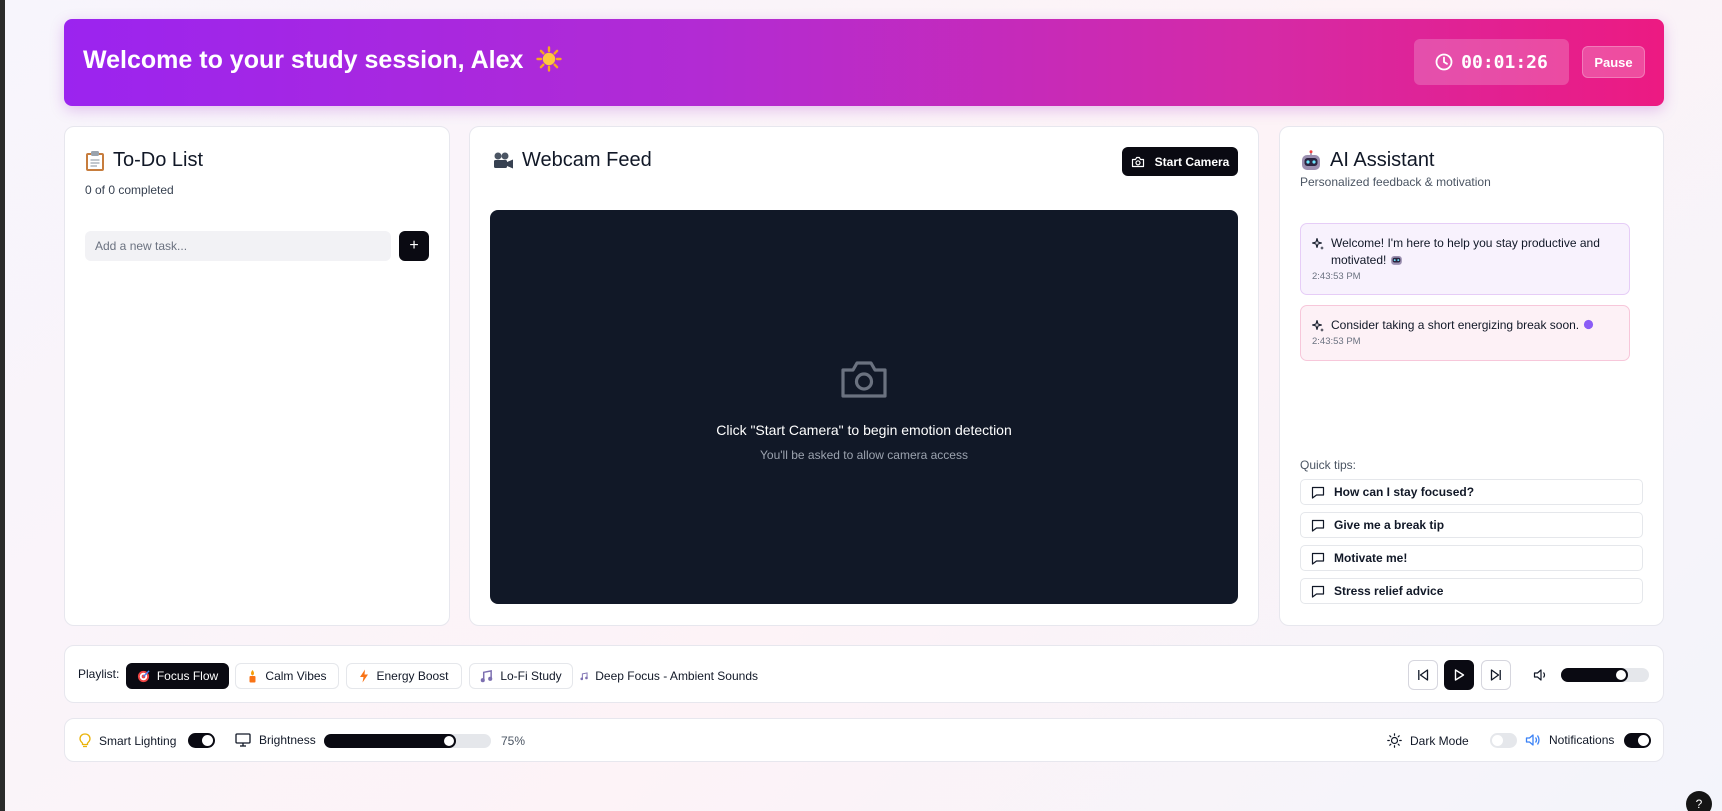 This screenshot has height=811, width=1722. Describe the element at coordinates (1389, 591) in the screenshot. I see `quick-tip-label: Stress relief advice` at that location.